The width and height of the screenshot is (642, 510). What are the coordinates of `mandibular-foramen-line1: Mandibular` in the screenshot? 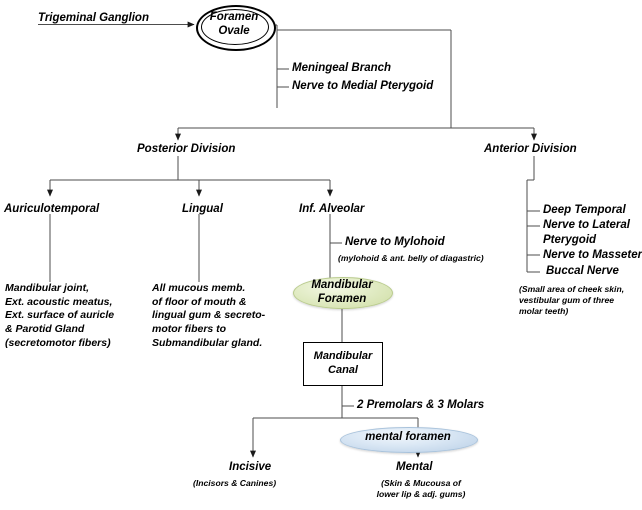 It's located at (342, 285).